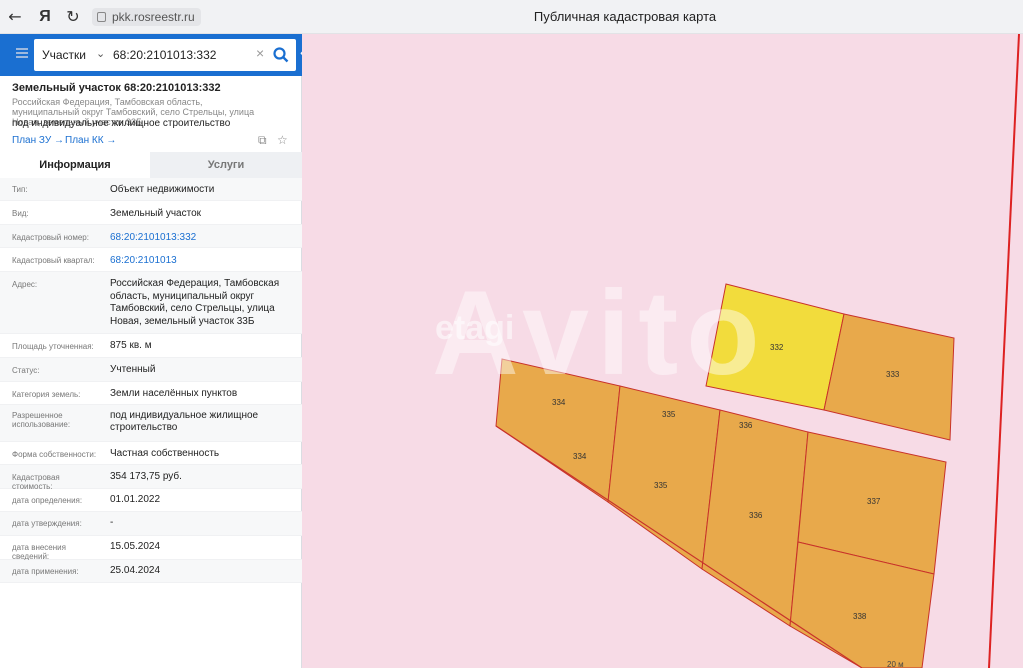 This screenshot has width=1023, height=668. What do you see at coordinates (156, 213) in the screenshot?
I see `field-value: Земельный участок` at bounding box center [156, 213].